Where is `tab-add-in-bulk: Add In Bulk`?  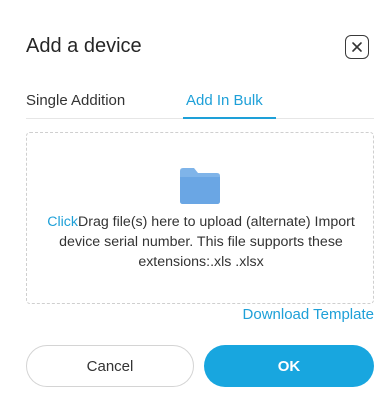 tab-add-in-bulk: Add In Bulk is located at coordinates (224, 101).